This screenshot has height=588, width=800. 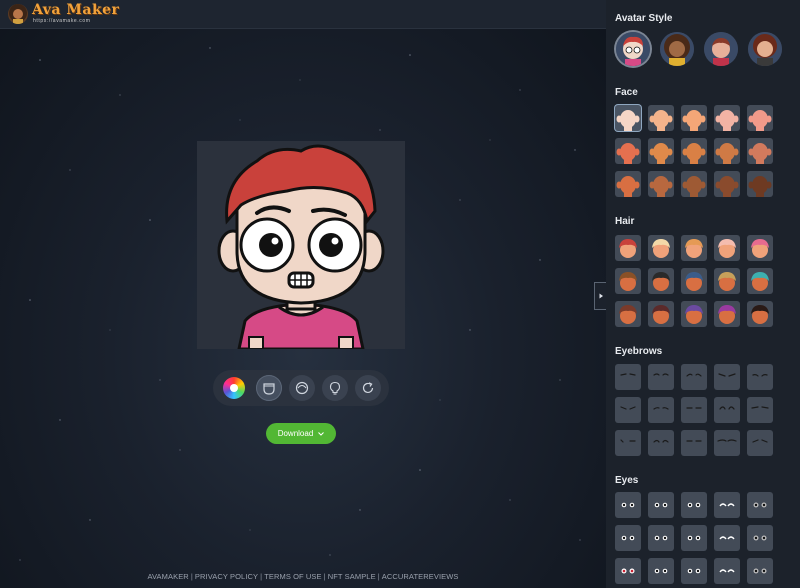 What do you see at coordinates (601, 296) in the screenshot?
I see `chevron-right-icon` at bounding box center [601, 296].